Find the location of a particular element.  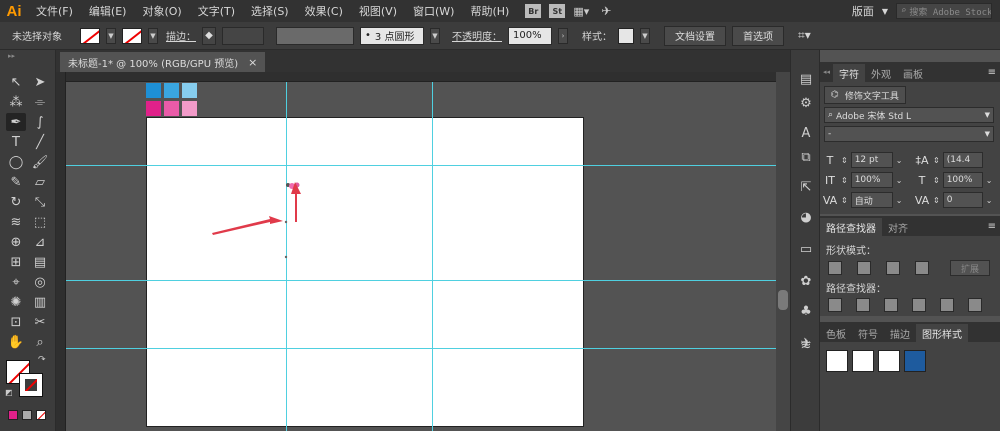

collapse-icon: ▸▸ is located at coordinates (11, 56).